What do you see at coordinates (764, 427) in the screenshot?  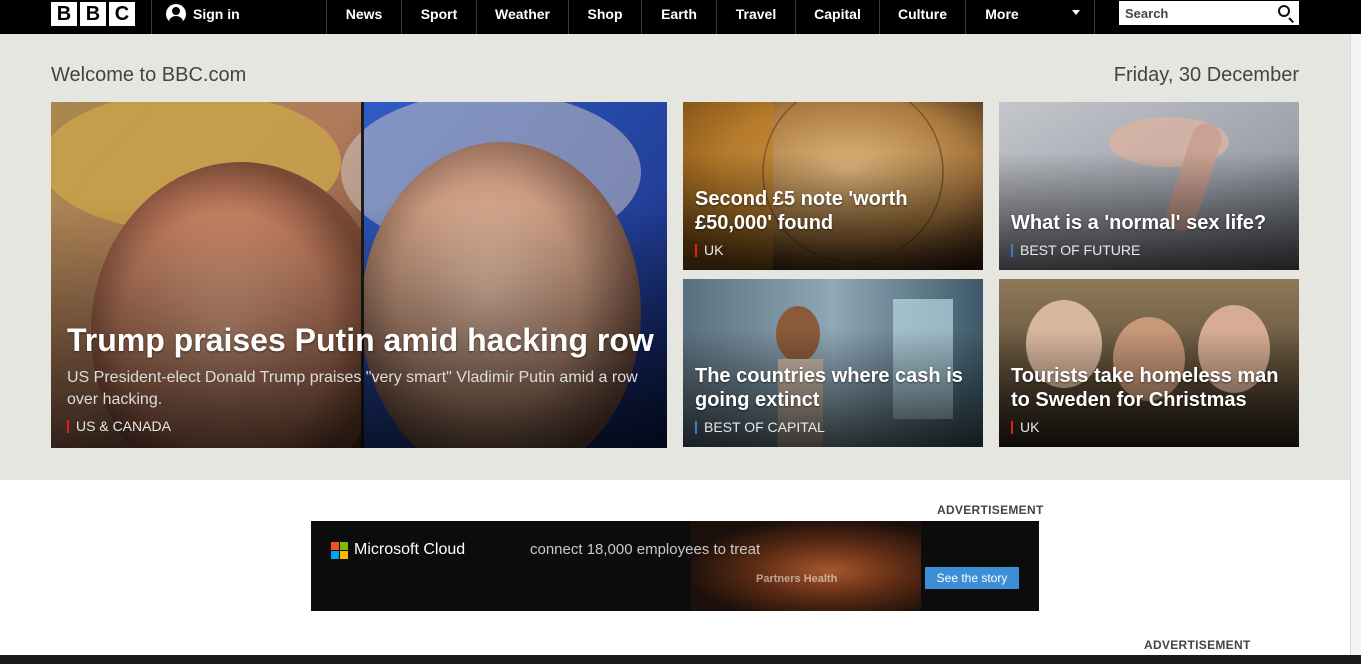 I see `tag-label: BEST OF CAPITAL` at bounding box center [764, 427].